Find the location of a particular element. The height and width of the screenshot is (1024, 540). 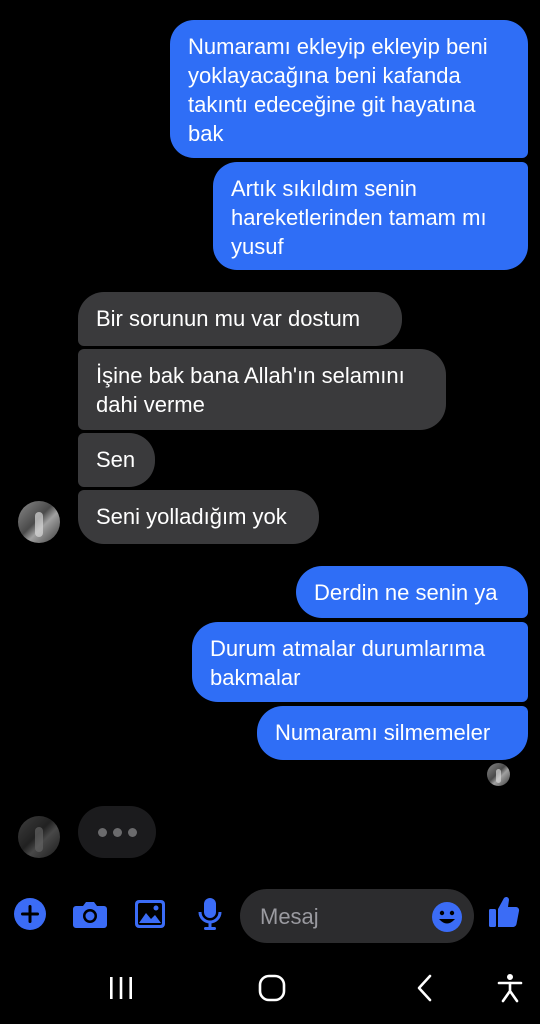

message-input is located at coordinates (340, 917).